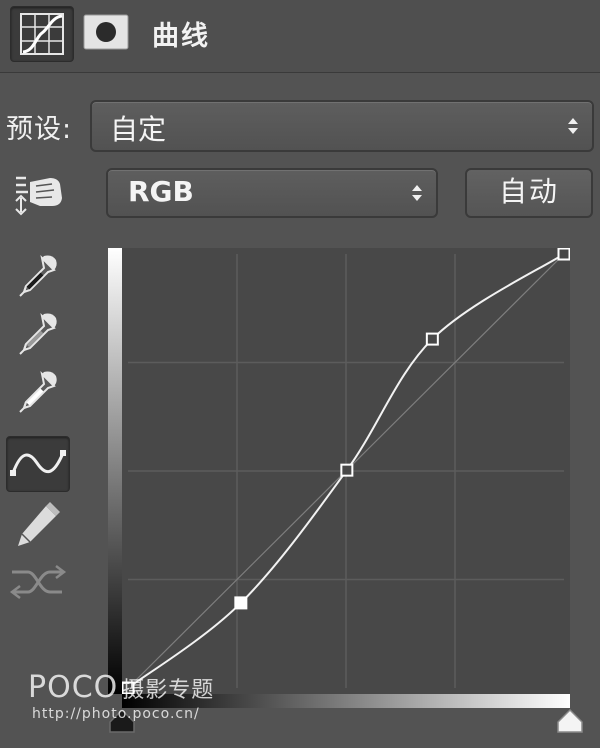  I want to click on layer-mask-button, so click(106, 32).